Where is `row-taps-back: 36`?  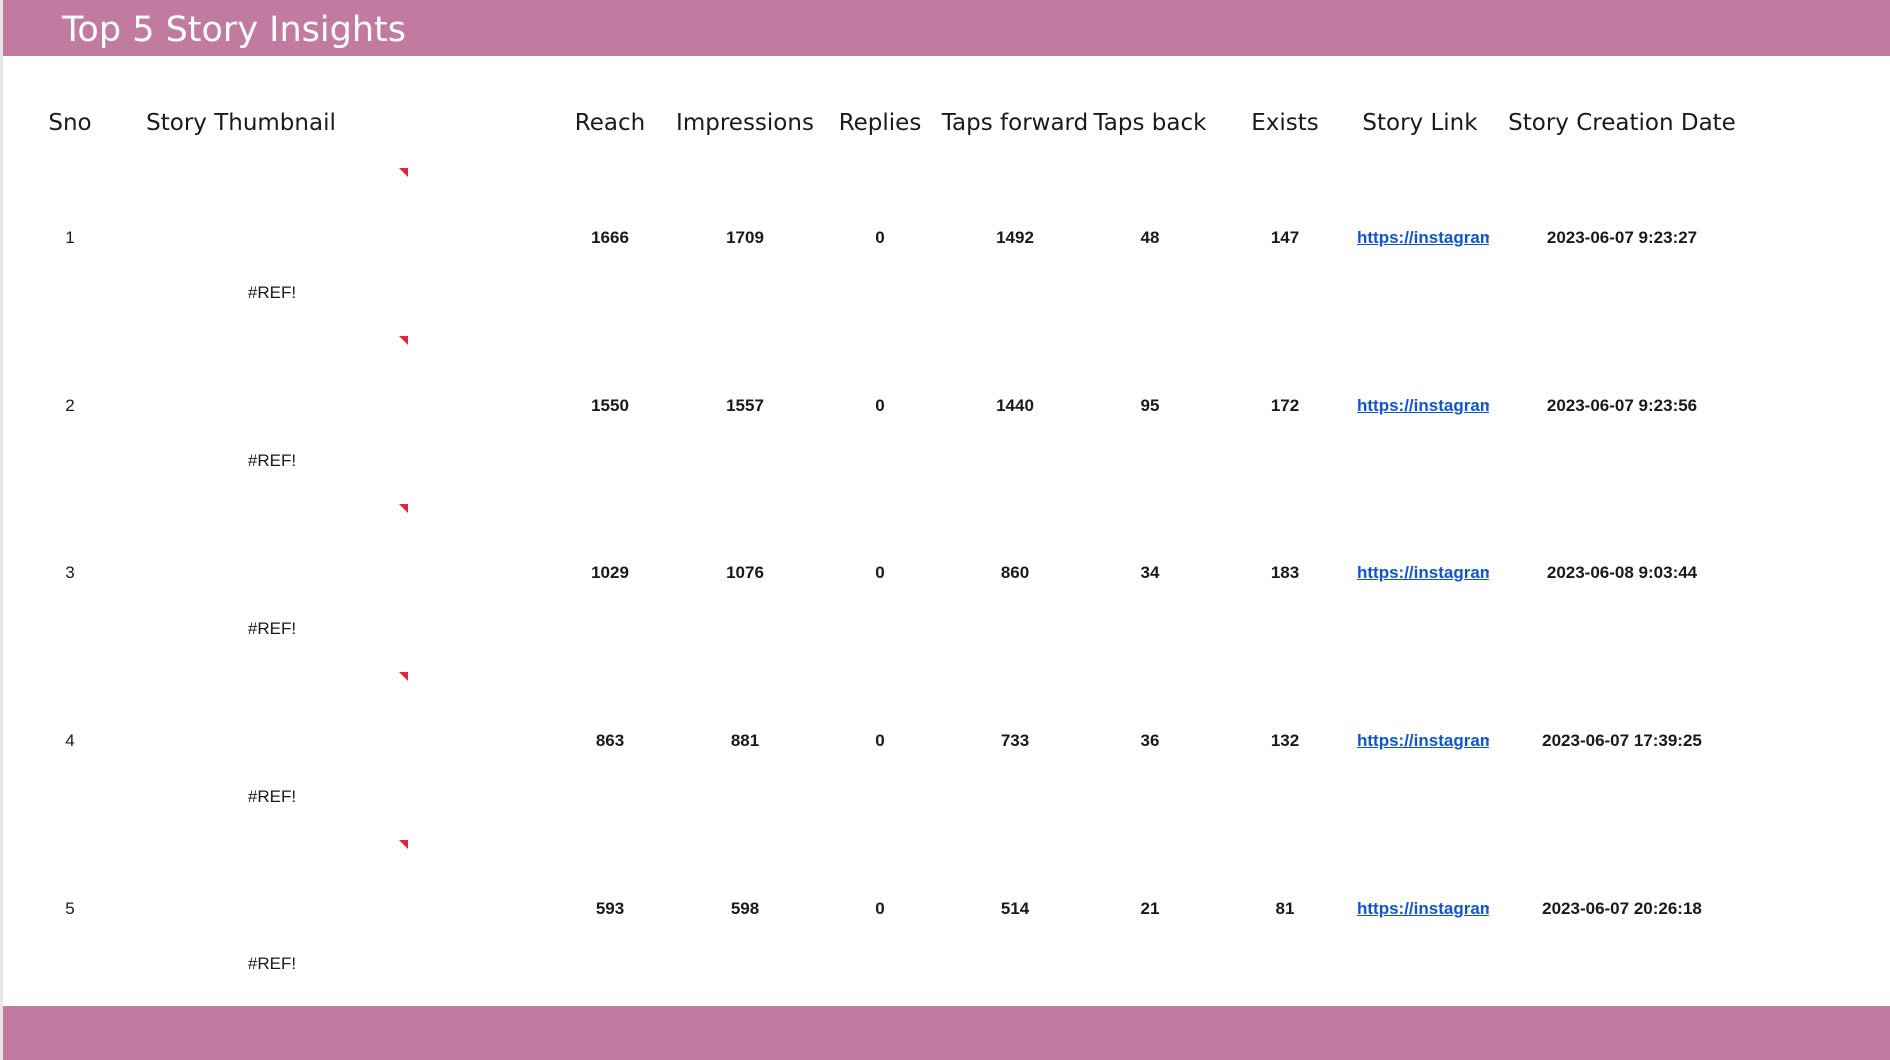 row-taps-back: 36 is located at coordinates (1150, 741).